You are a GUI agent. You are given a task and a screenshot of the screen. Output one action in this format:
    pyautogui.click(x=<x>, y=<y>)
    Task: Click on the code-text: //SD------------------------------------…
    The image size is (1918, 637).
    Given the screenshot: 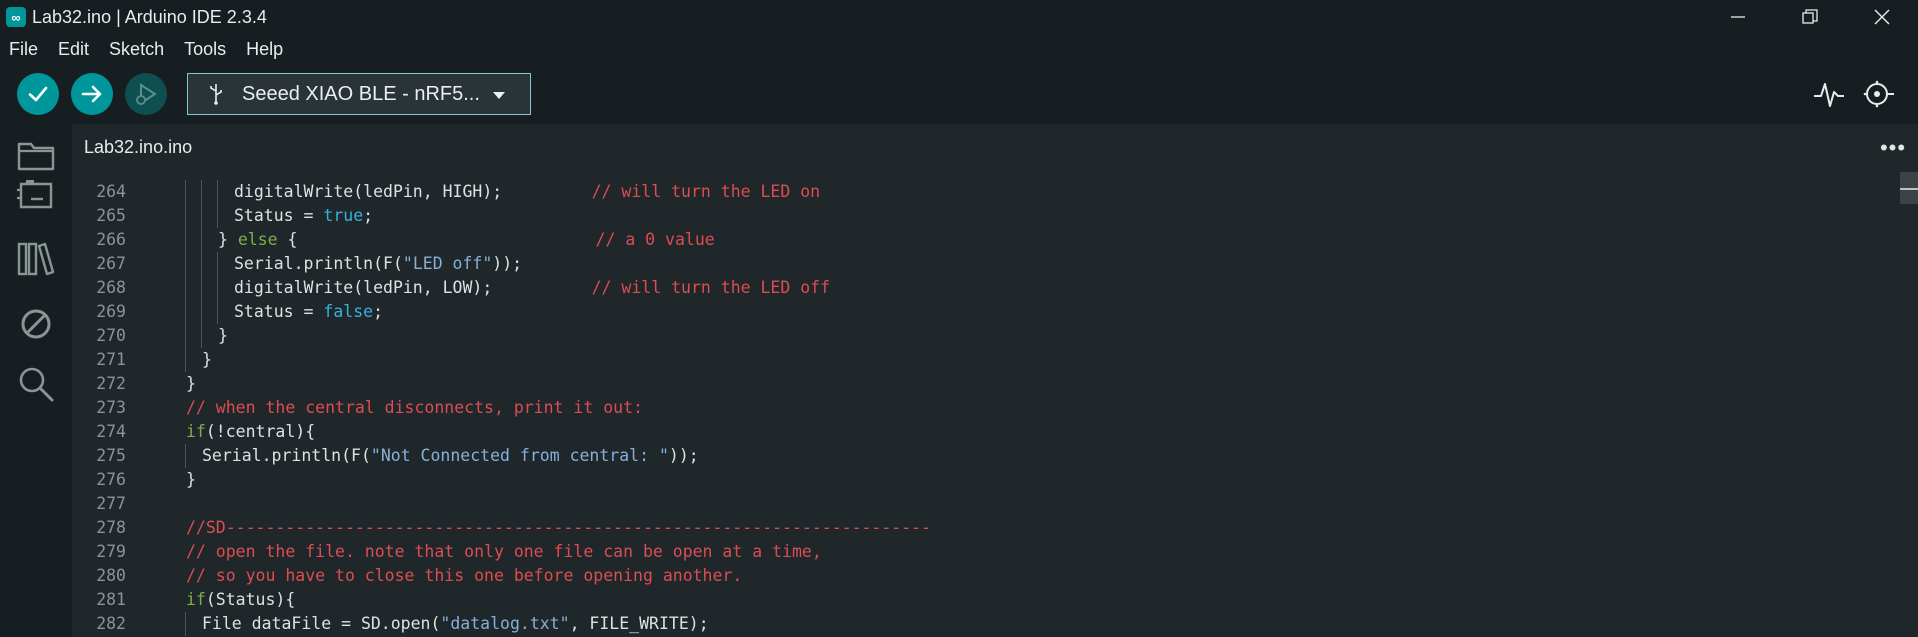 What is the action you would take?
    pyautogui.click(x=558, y=528)
    